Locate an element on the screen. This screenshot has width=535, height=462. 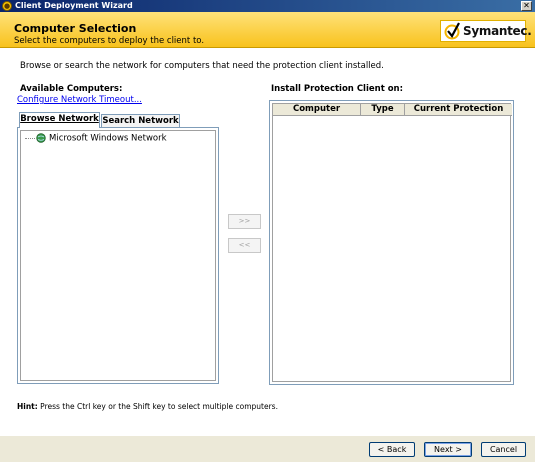
app-icon: ● is located at coordinates (7, 6).